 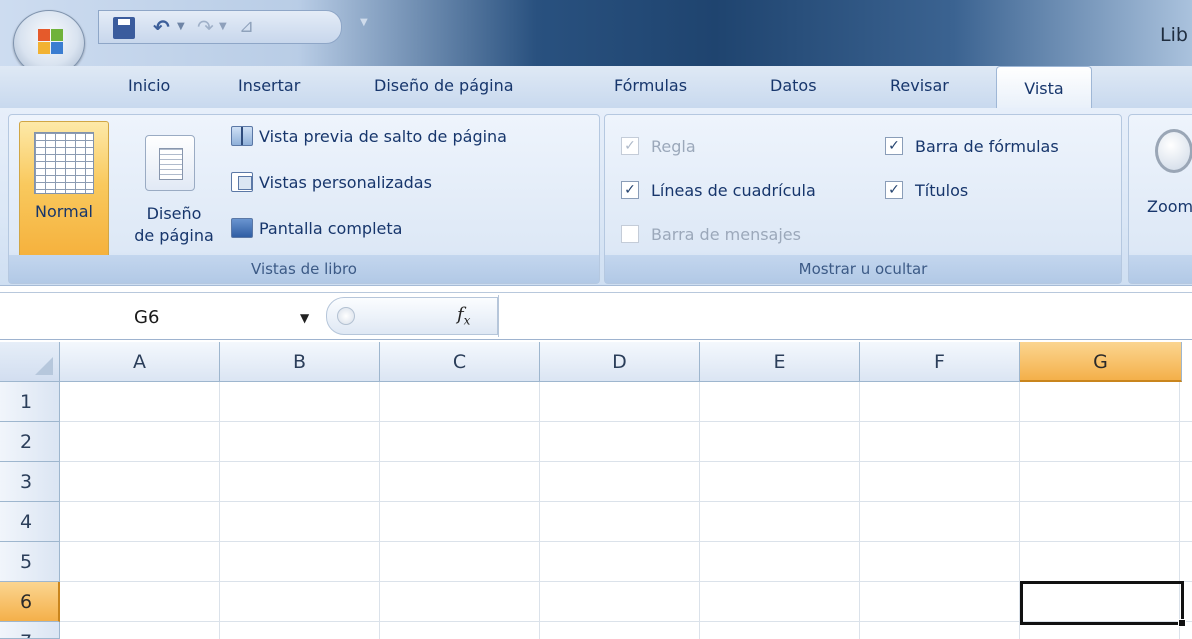 What do you see at coordinates (630, 233) in the screenshot?
I see `message-bar-check-icon` at bounding box center [630, 233].